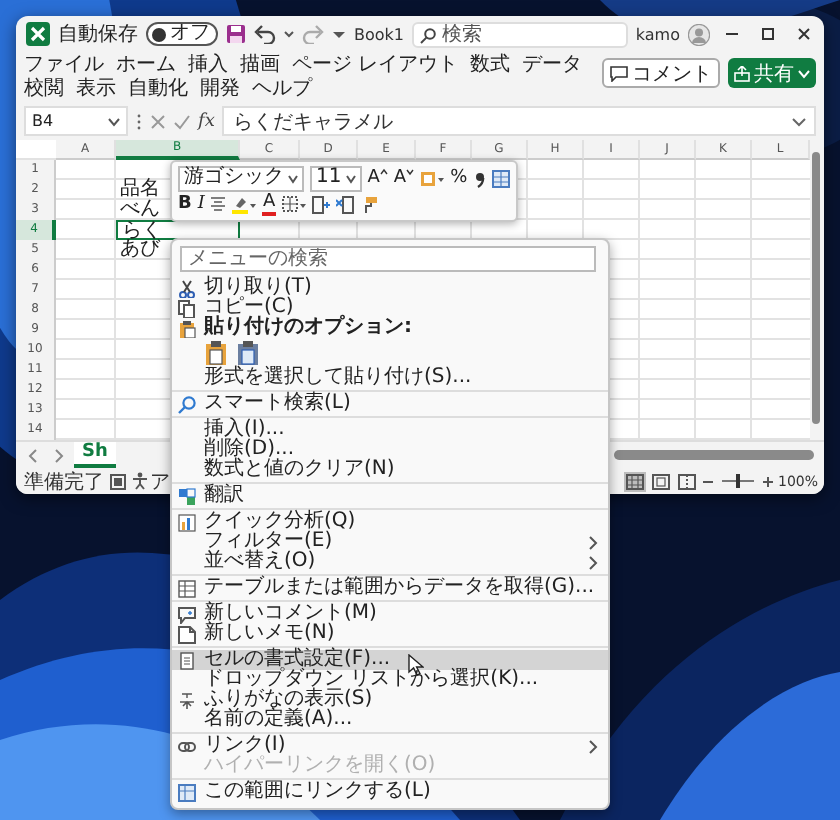 The height and width of the screenshot is (820, 840). I want to click on grow-font-button: A, so click(377, 178).